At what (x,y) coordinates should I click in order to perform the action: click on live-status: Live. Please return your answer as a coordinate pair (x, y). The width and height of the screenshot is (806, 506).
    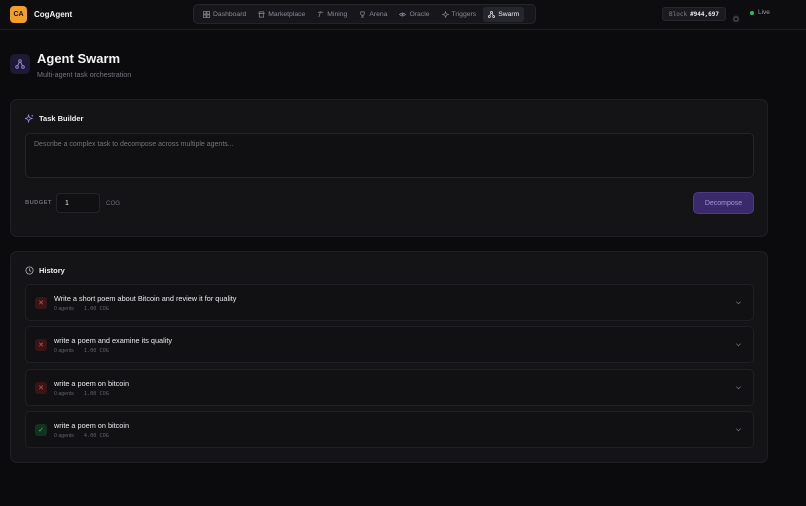
    Looking at the image, I should click on (760, 12).